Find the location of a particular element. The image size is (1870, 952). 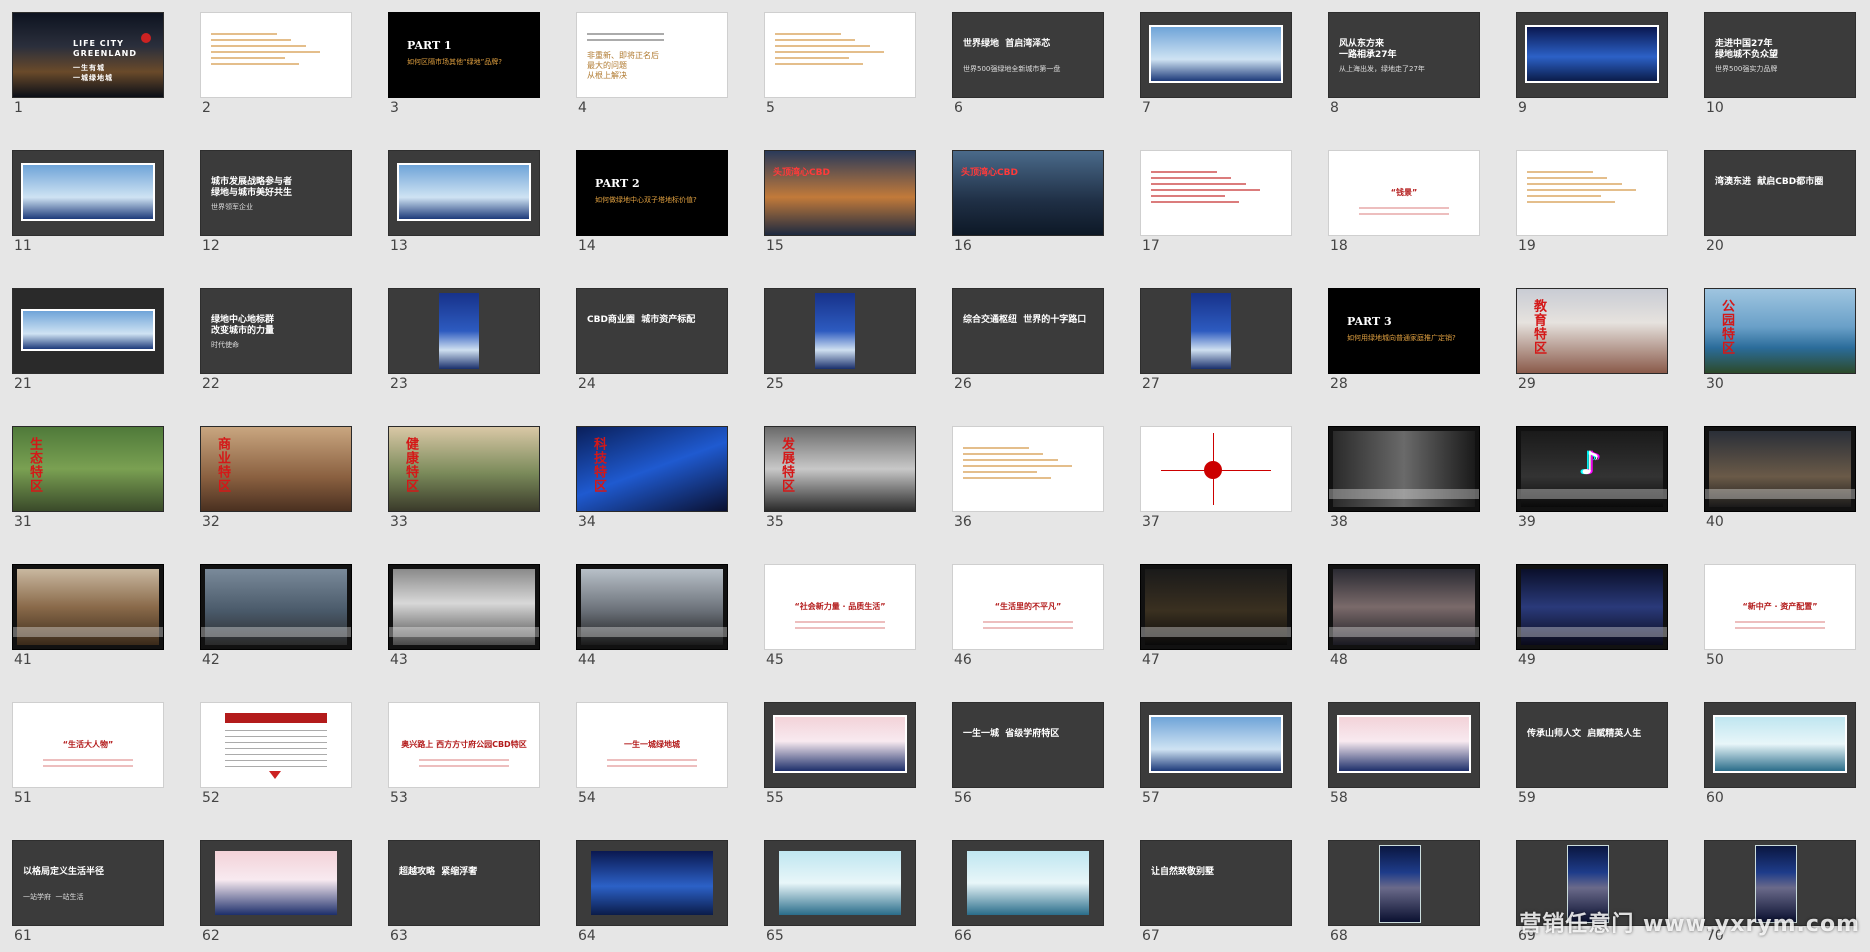

slide-preview: 公园特区 is located at coordinates (1780, 331).